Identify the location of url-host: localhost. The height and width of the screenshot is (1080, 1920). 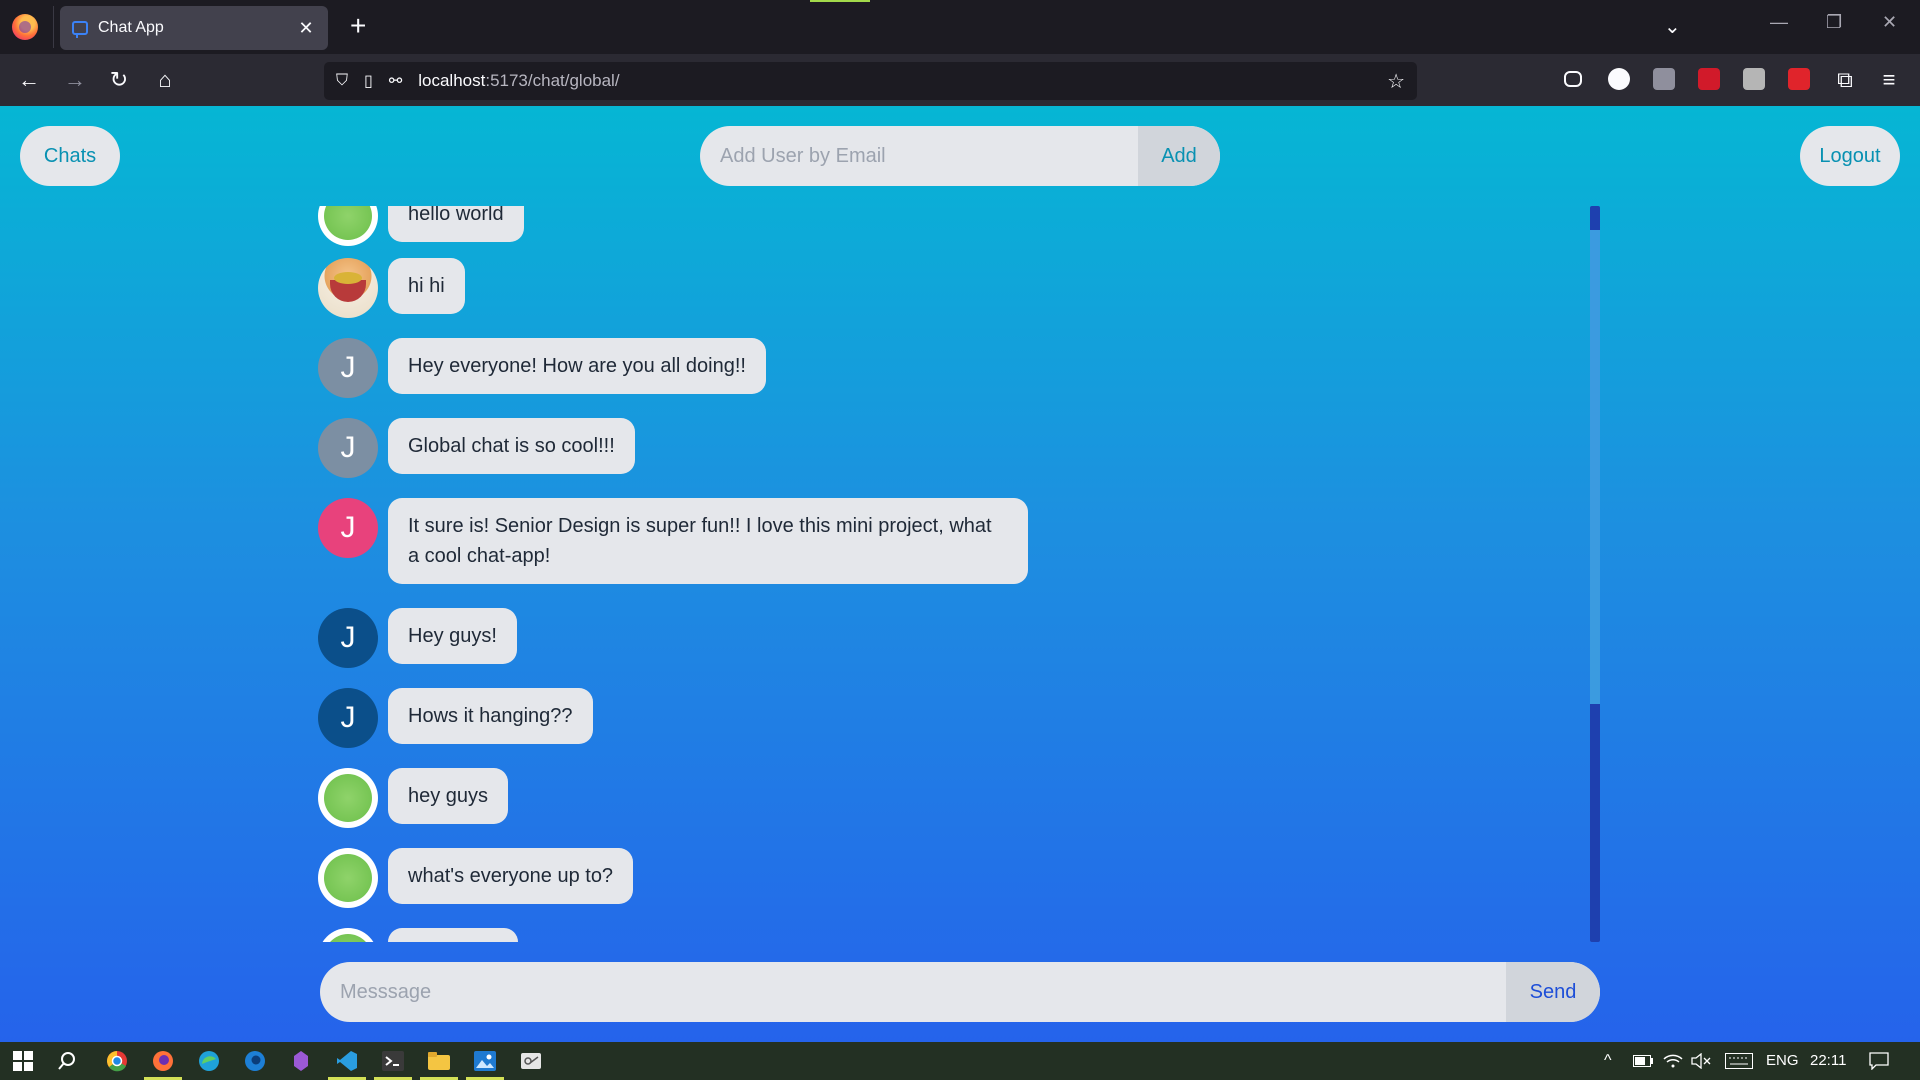
(452, 80).